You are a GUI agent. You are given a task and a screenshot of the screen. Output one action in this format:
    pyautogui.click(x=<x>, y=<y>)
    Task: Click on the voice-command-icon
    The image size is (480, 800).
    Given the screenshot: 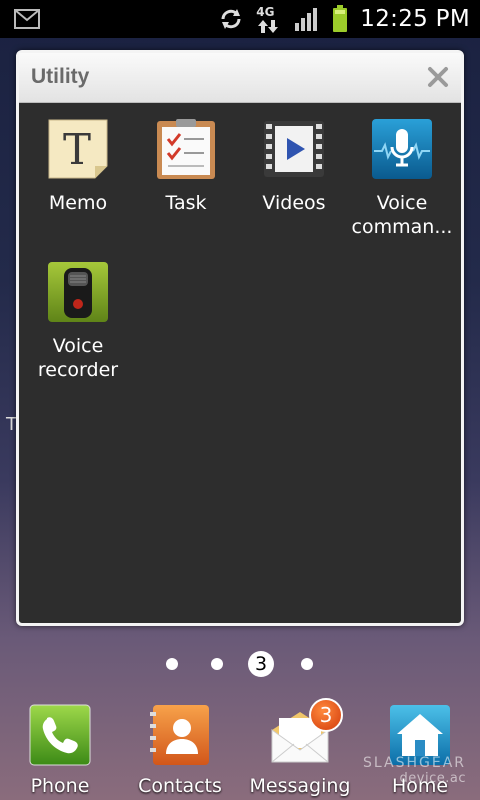 What is the action you would take?
    pyautogui.click(x=402, y=149)
    